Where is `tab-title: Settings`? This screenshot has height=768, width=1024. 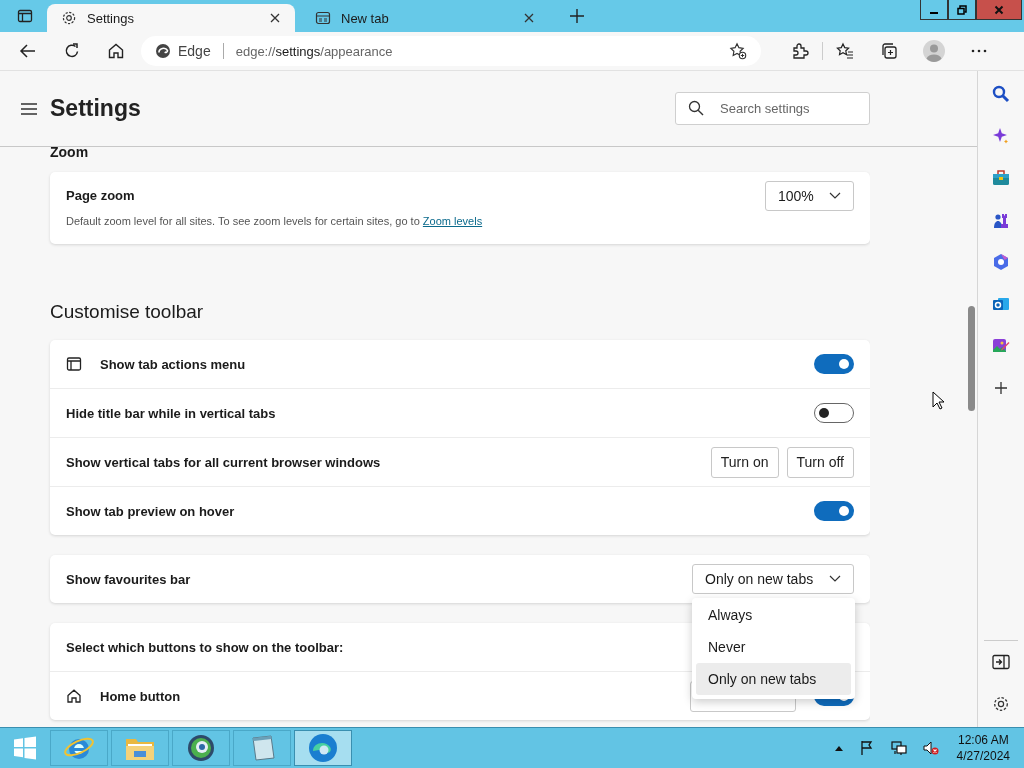 tab-title: Settings is located at coordinates (111, 18).